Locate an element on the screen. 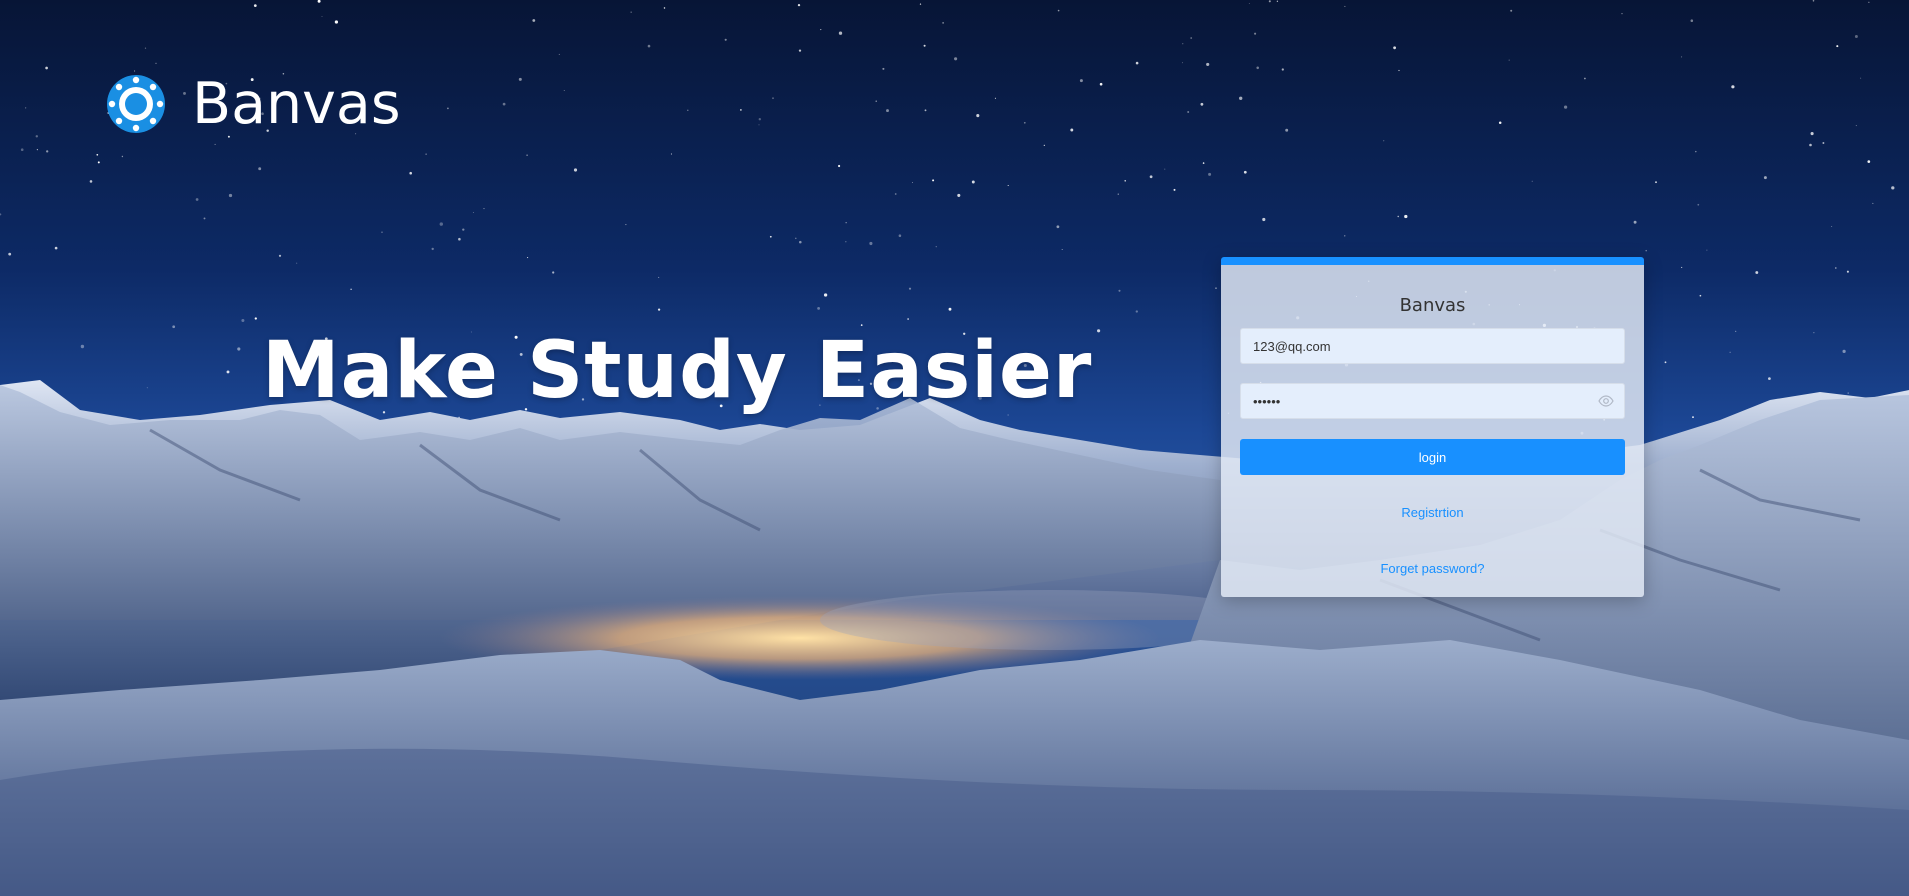 The image size is (1909, 896). login-card-title: Banvas is located at coordinates (1432, 305).